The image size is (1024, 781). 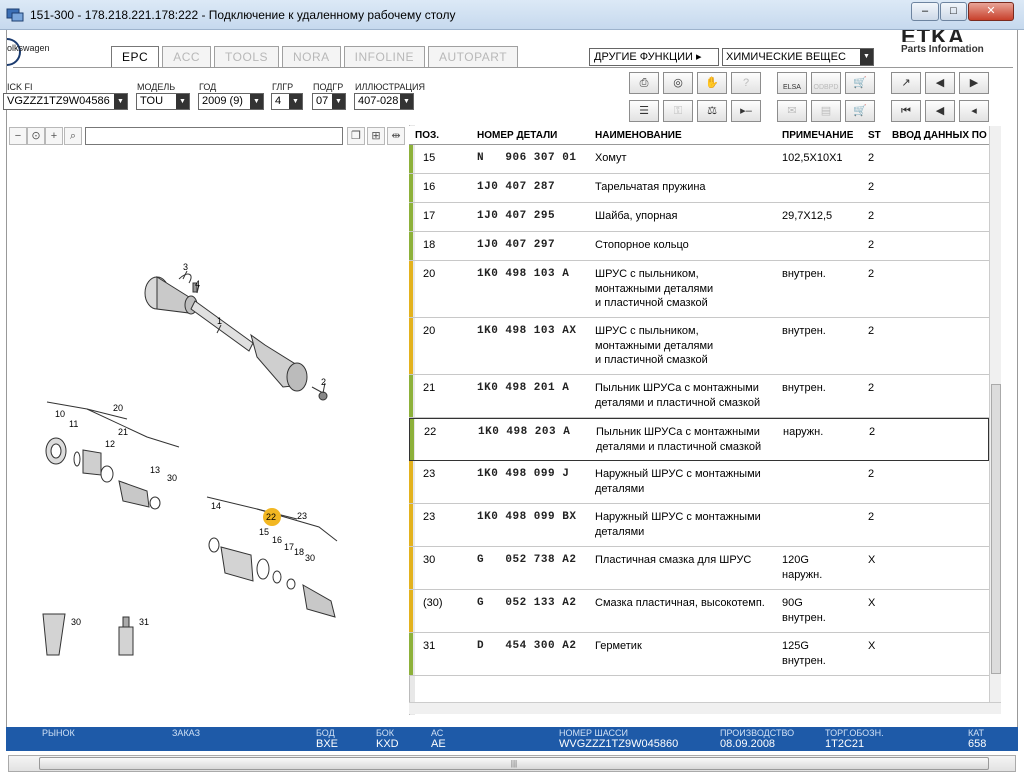 I want to click on catalog-label: КАТ, so click(x=976, y=733).